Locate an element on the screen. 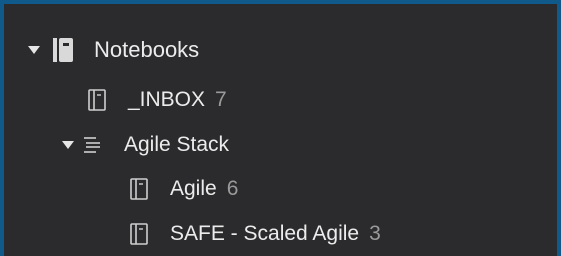  tree-item-label: SAFE - Scaled Agile is located at coordinates (265, 233).